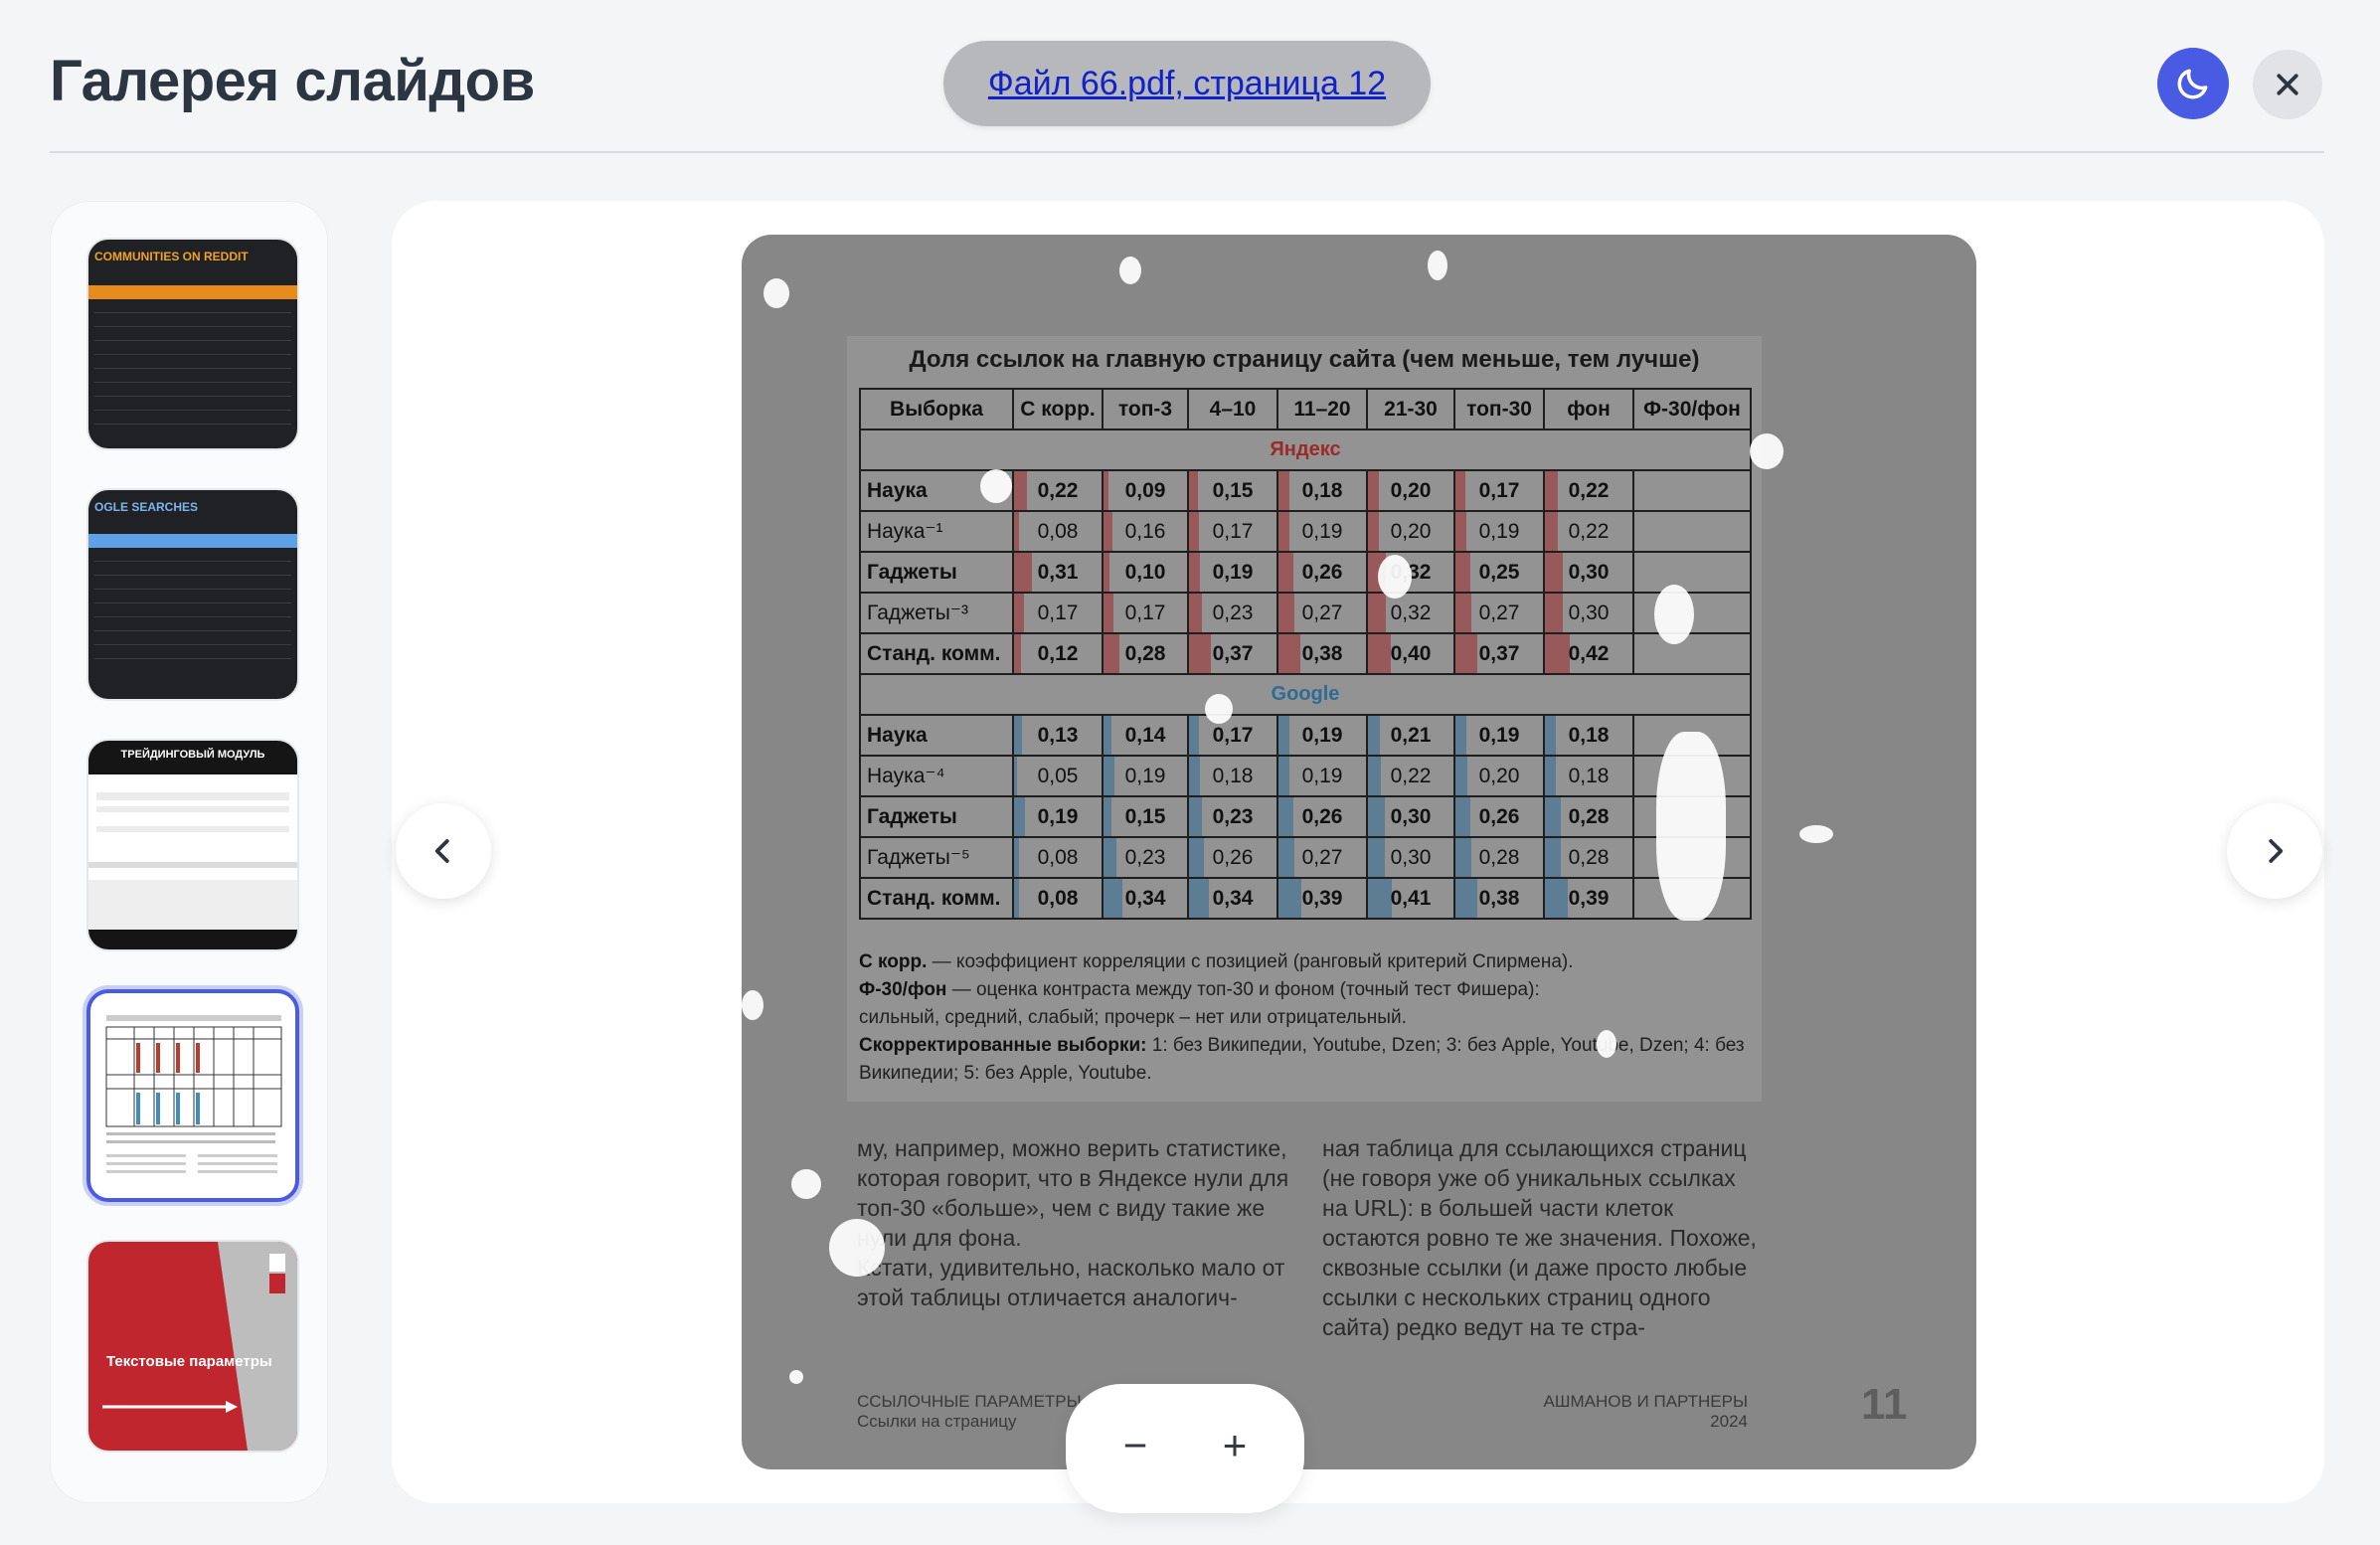  I want to click on footer-company: АШМАНОВ И ПАРТНЕРЫ, so click(1645, 1401).